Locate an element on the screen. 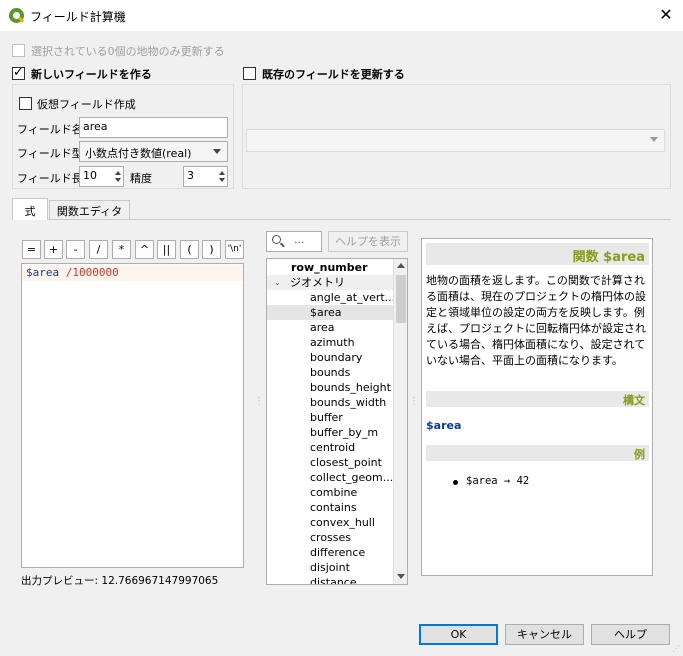 This screenshot has width=683, height=656. new-field-checkbox is located at coordinates (18, 72).